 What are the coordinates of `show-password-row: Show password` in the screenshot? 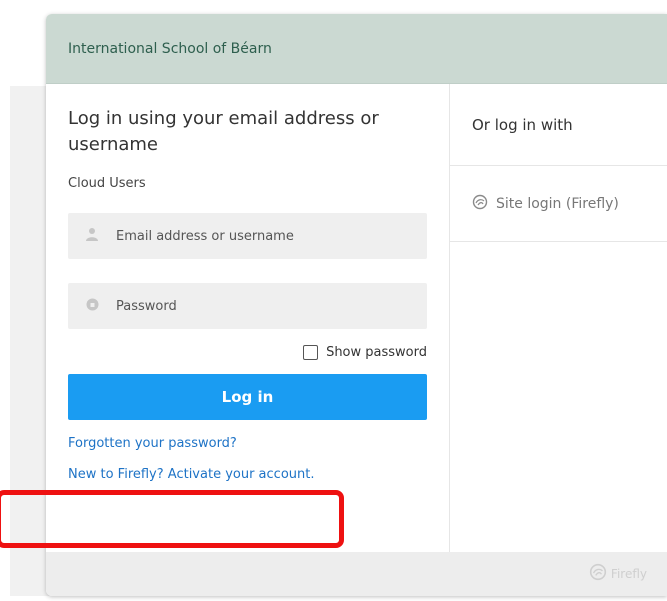 It's located at (247, 352).